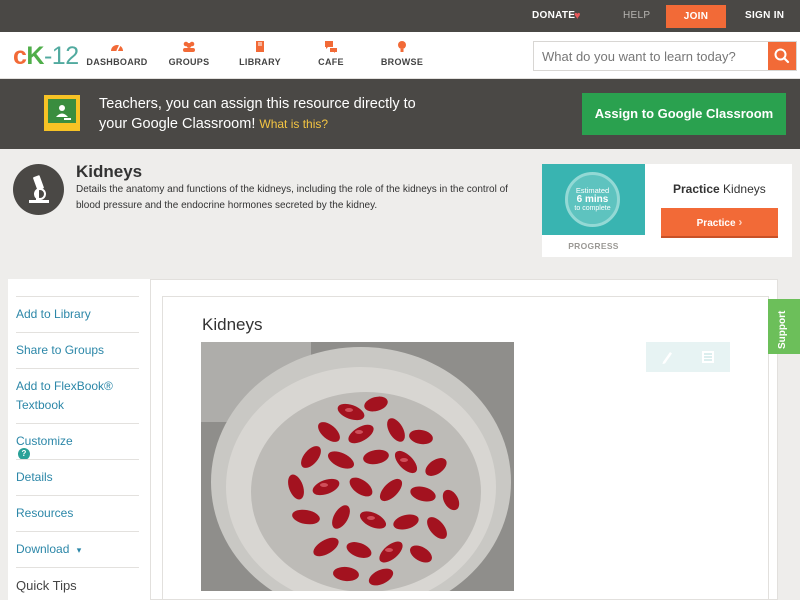 The height and width of the screenshot is (600, 800). I want to click on sidebar-item-resources: Resources, so click(77, 513).